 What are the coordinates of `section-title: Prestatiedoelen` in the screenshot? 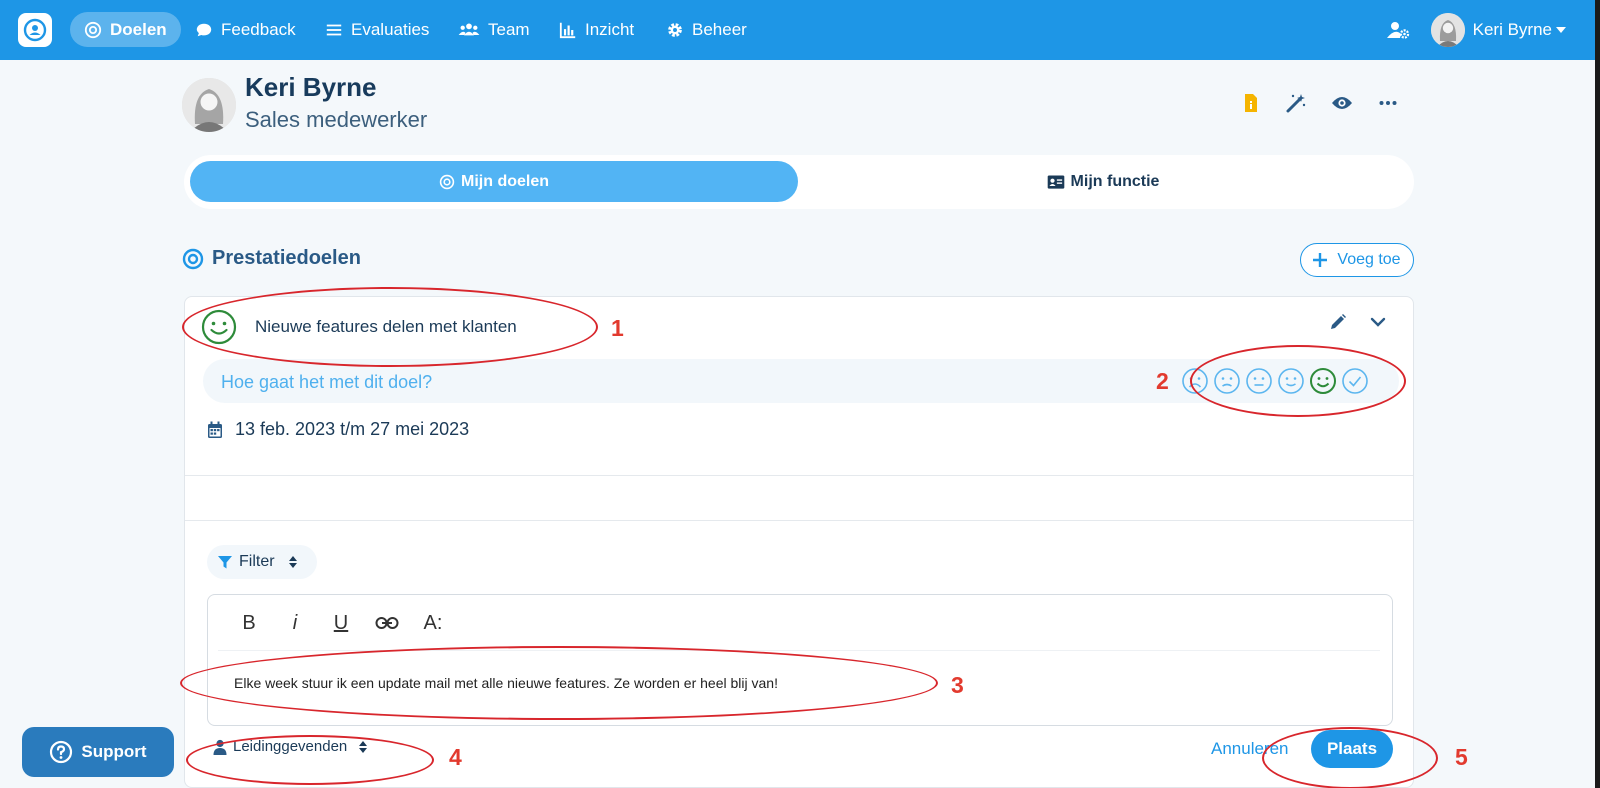 It's located at (271, 258).